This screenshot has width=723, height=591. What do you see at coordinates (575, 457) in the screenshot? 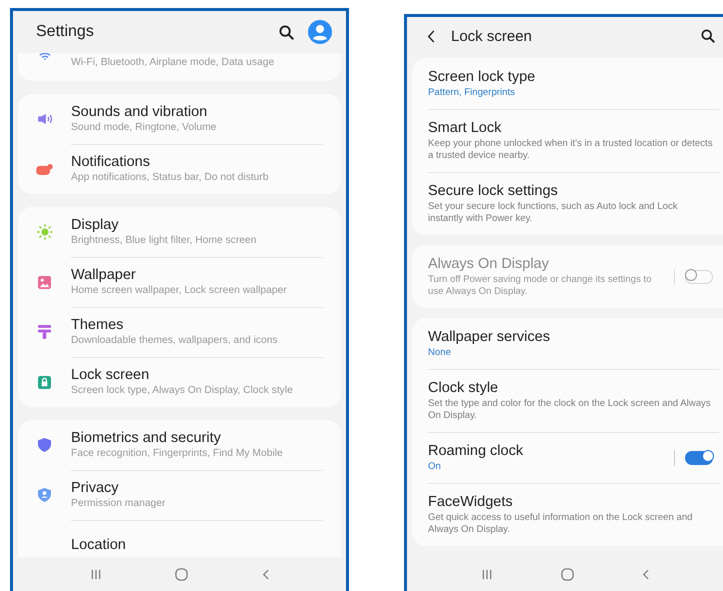
I see `settings-item: Roaming clock On` at bounding box center [575, 457].